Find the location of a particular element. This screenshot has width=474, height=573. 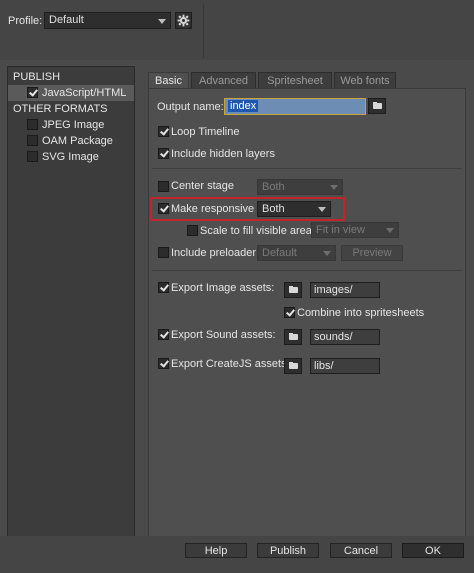

make-responsive-label: Make responsive is located at coordinates (213, 209).